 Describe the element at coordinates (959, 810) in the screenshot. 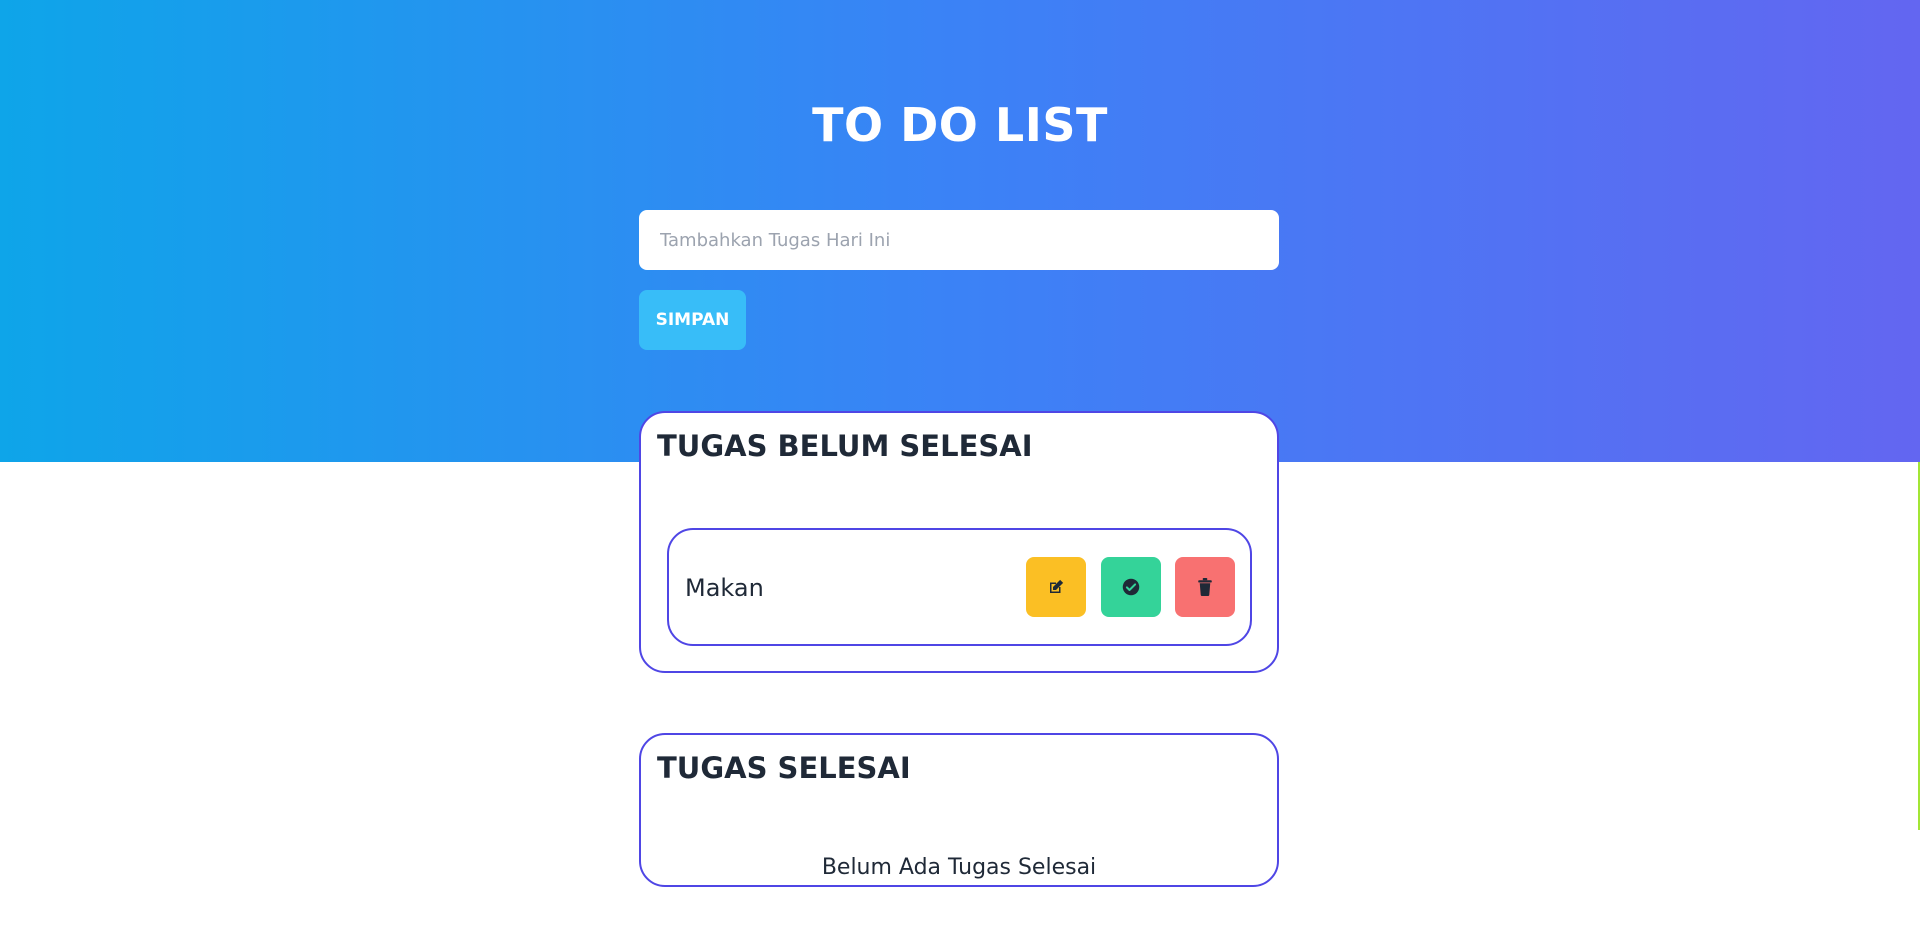

I see `done-tasks-card: TUGAS SELESAI Belum Ada Tugas Selesai` at that location.